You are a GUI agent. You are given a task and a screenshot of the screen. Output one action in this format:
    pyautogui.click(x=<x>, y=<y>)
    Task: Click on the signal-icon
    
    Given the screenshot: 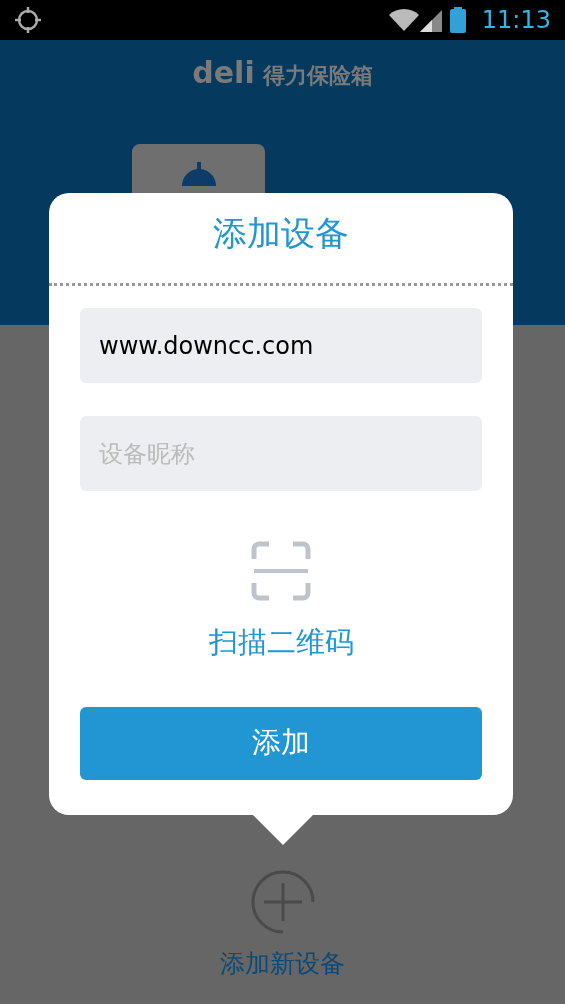 What is the action you would take?
    pyautogui.click(x=430, y=20)
    